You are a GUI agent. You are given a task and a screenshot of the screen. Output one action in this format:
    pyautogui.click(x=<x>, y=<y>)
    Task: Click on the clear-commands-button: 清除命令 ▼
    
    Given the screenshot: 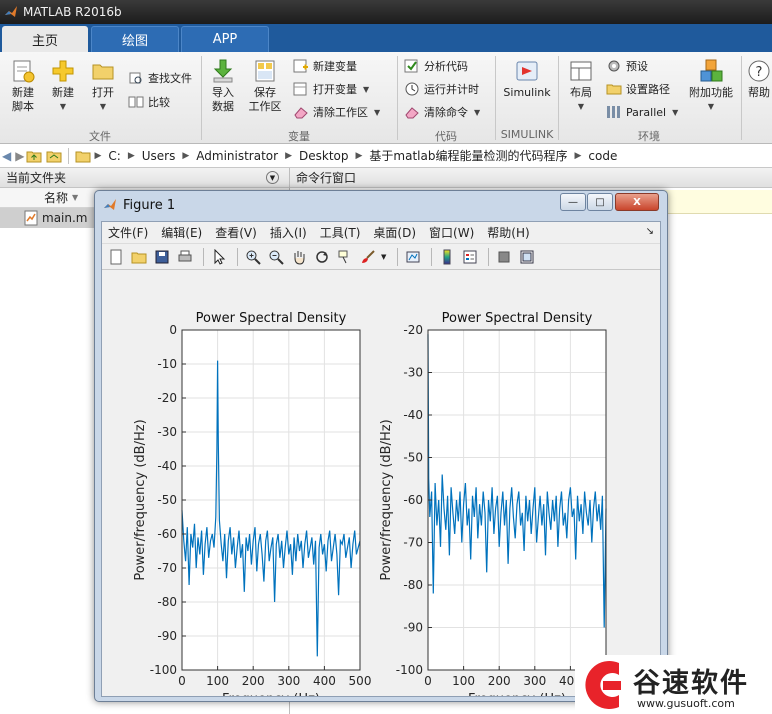 What is the action you would take?
    pyautogui.click(x=442, y=112)
    